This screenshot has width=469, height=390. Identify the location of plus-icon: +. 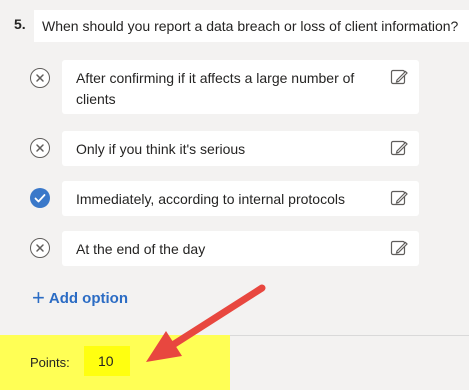
(38, 297).